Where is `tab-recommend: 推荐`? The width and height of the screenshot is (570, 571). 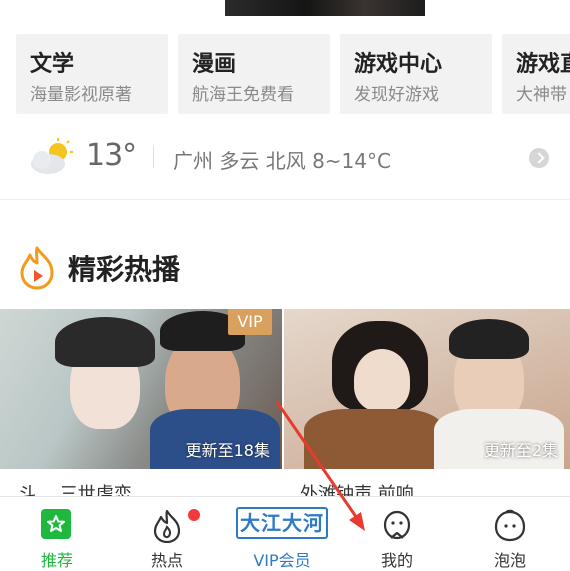 tab-recommend: 推荐 is located at coordinates (57, 534).